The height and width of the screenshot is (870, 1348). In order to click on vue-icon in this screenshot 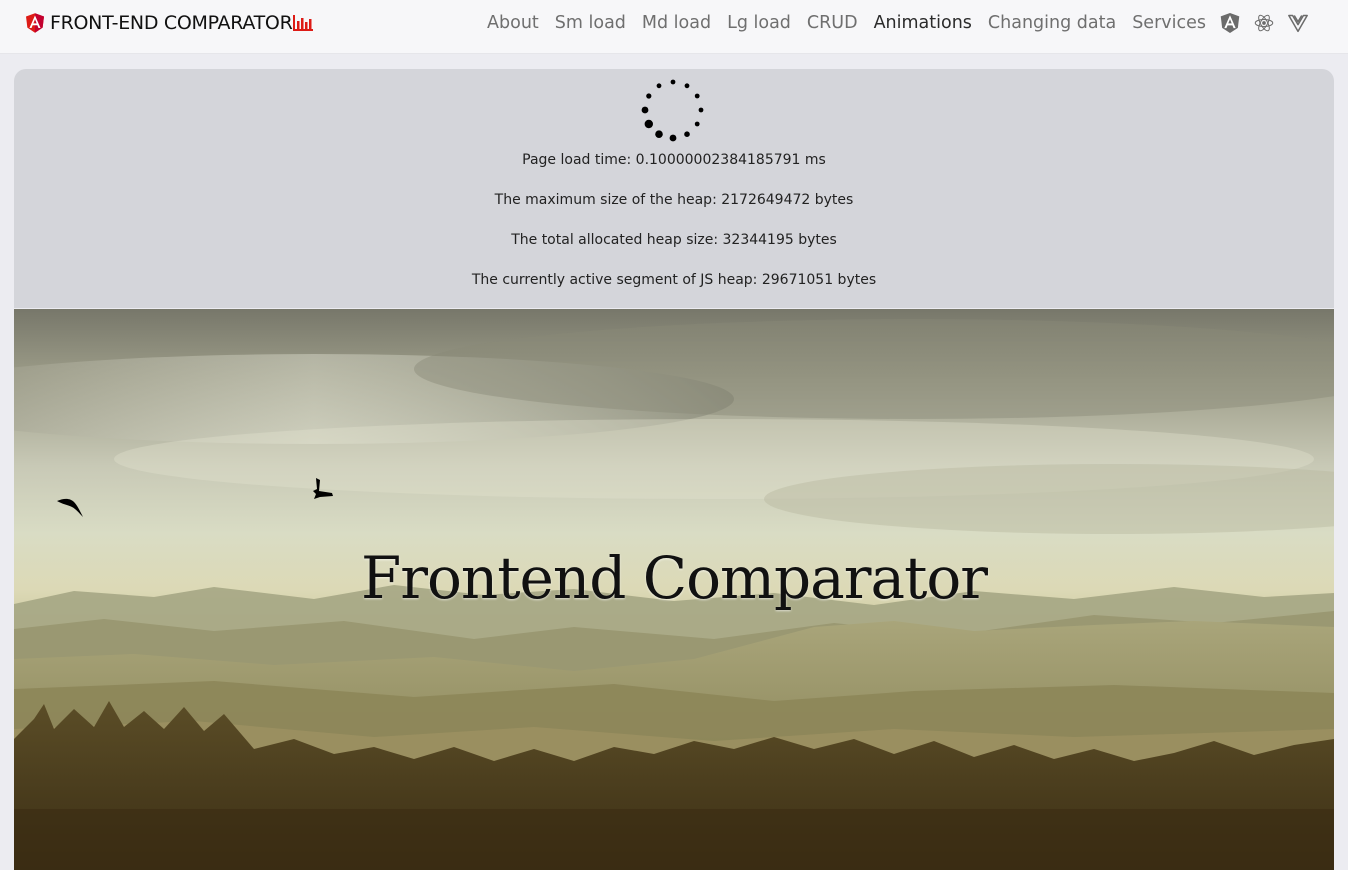, I will do `click(1298, 23)`.